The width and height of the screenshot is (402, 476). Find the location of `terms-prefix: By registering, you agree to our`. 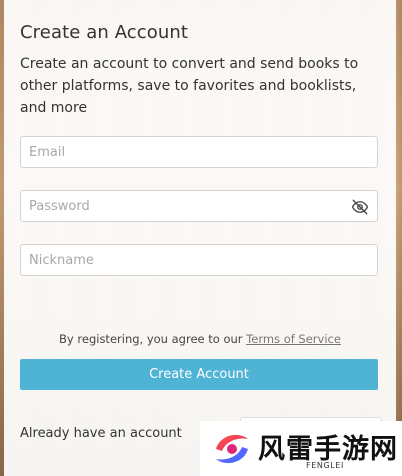

terms-prefix: By registering, you agree to our is located at coordinates (153, 339).